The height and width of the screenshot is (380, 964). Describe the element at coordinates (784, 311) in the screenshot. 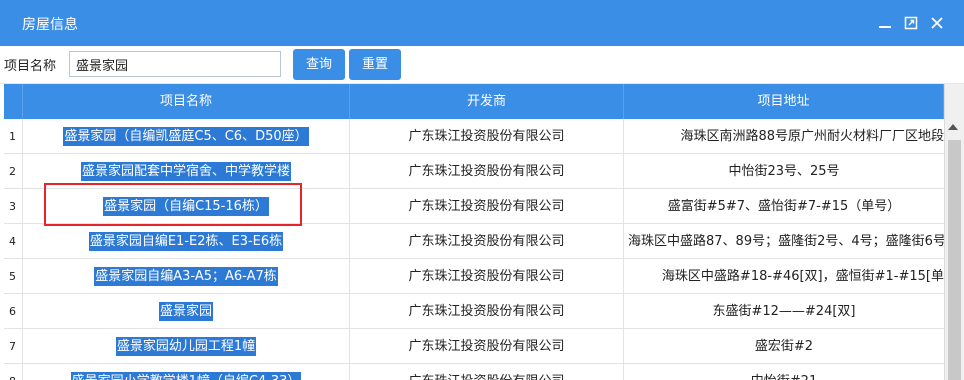

I see `address-cell: 东盛街#12——#24[双]` at that location.